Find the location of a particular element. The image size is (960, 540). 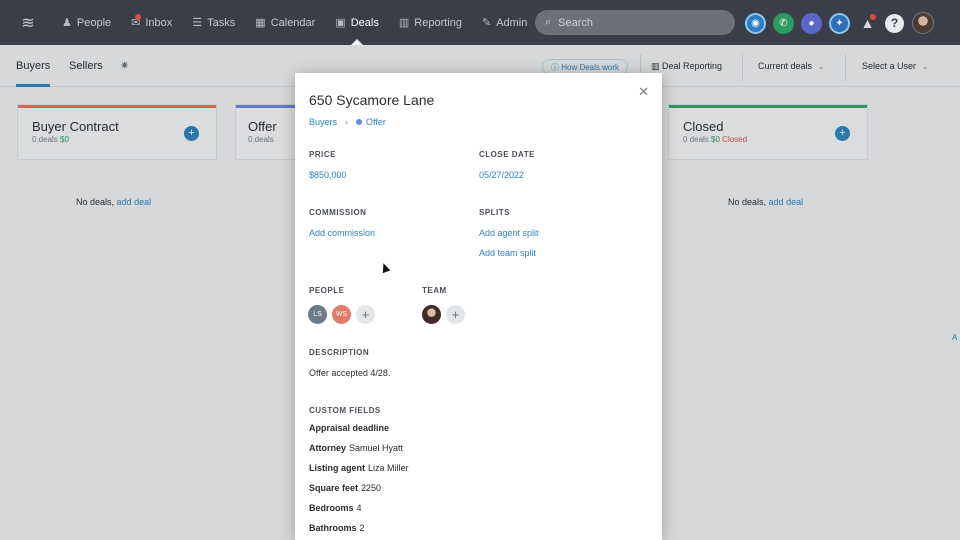

custom-field-row: Square feet 2250 is located at coordinates (345, 488).